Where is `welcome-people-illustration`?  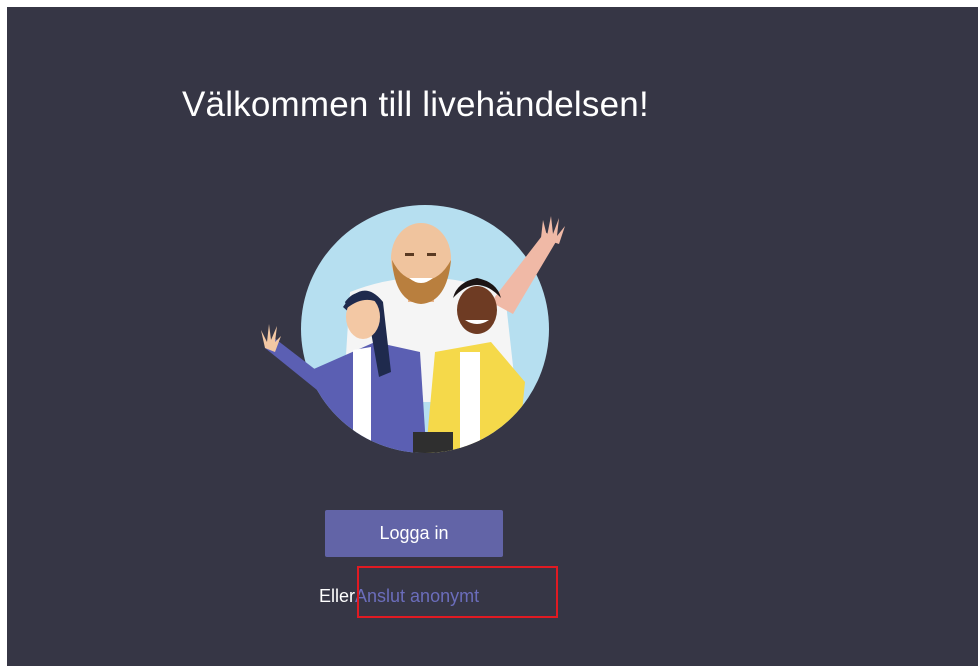 welcome-people-illustration is located at coordinates (413, 329).